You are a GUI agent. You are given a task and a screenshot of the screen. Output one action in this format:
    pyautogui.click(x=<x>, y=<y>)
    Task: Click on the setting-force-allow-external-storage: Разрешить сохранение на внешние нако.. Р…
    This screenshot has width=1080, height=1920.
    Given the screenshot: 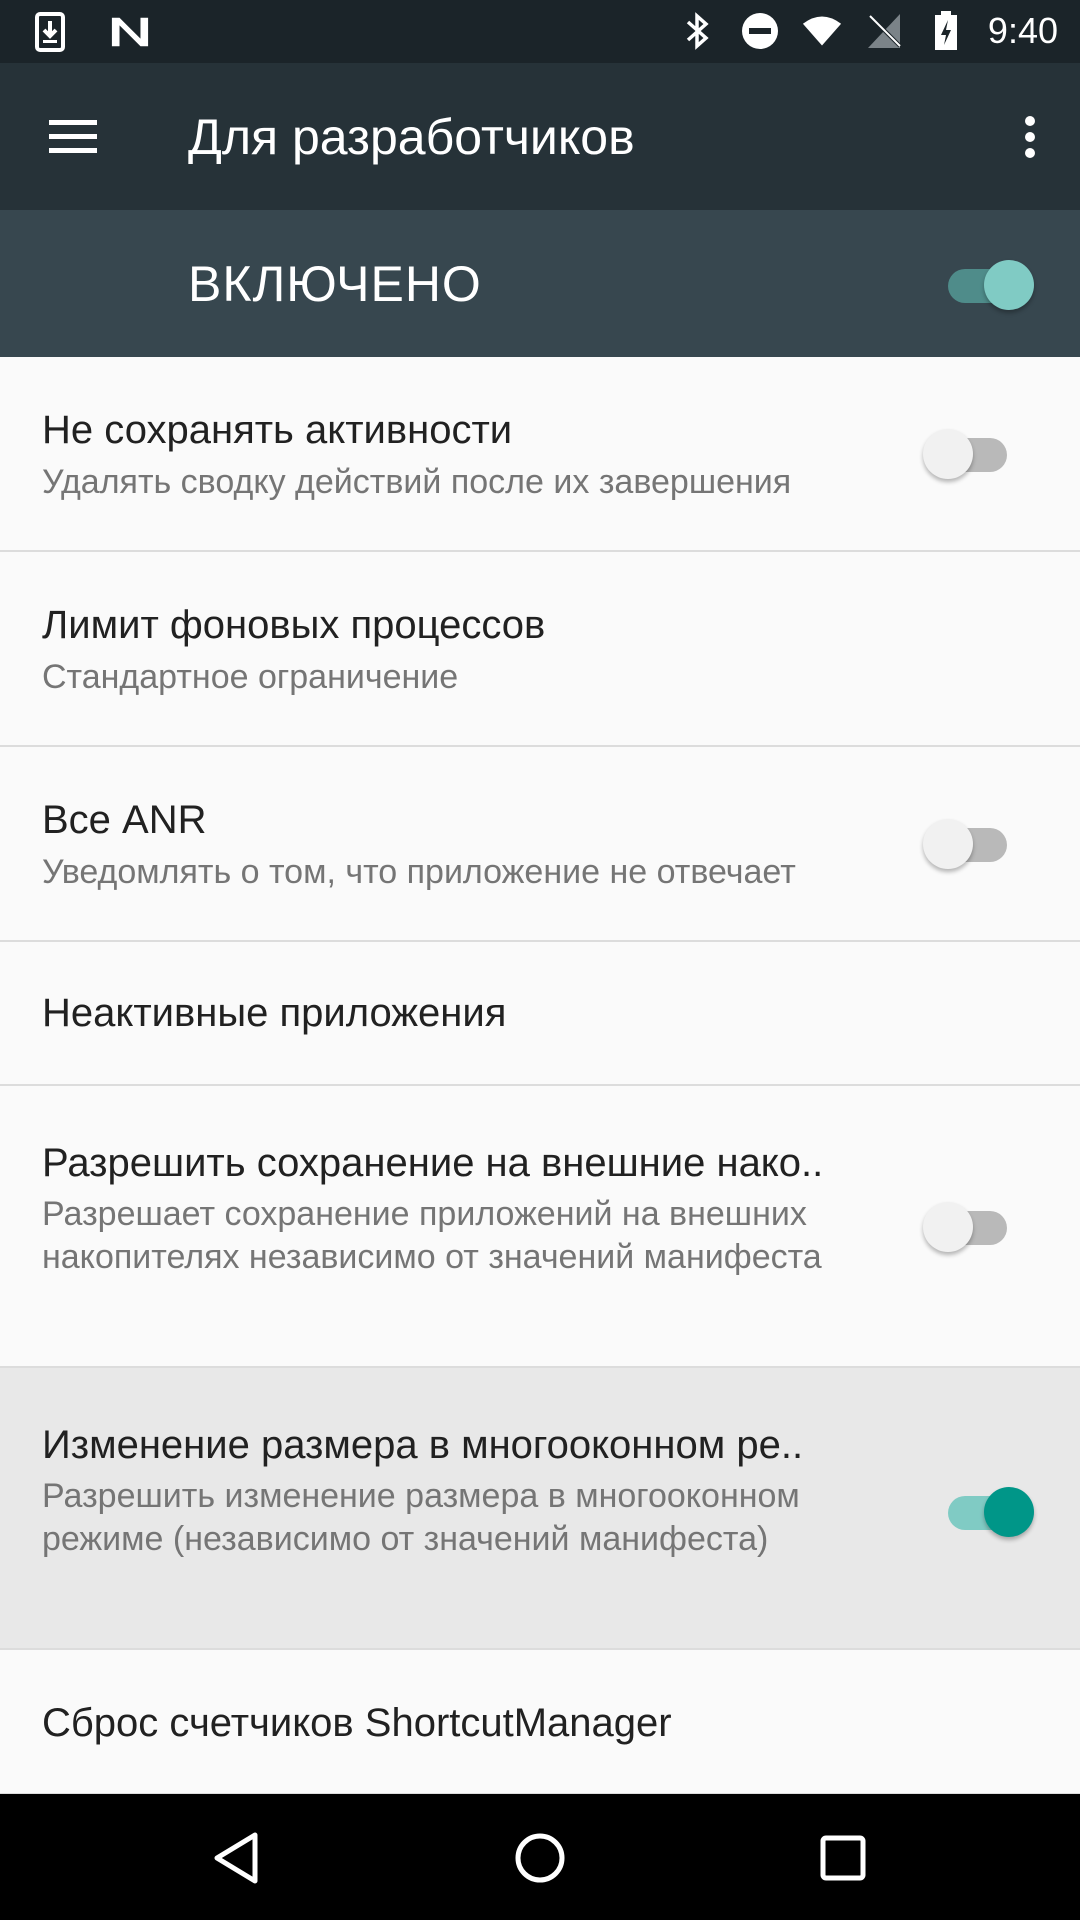 What is the action you would take?
    pyautogui.click(x=540, y=1227)
    